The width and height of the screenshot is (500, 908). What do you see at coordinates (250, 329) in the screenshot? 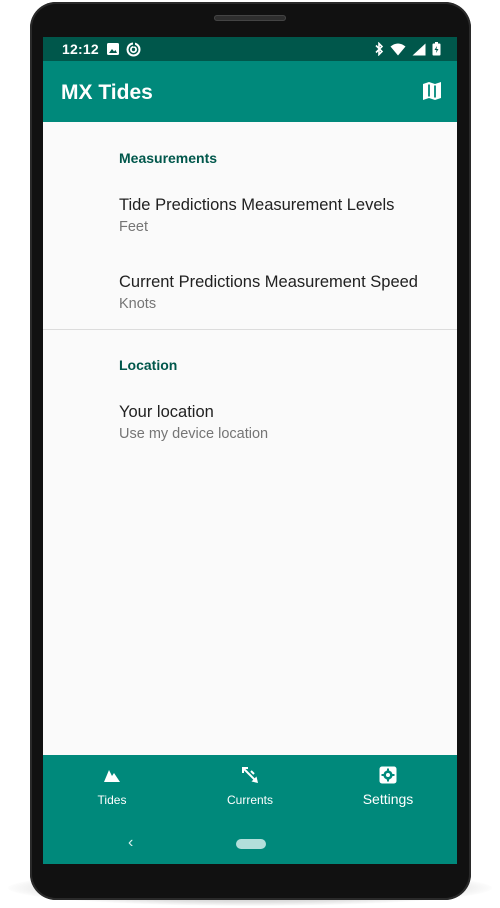
I see `section-divider` at bounding box center [250, 329].